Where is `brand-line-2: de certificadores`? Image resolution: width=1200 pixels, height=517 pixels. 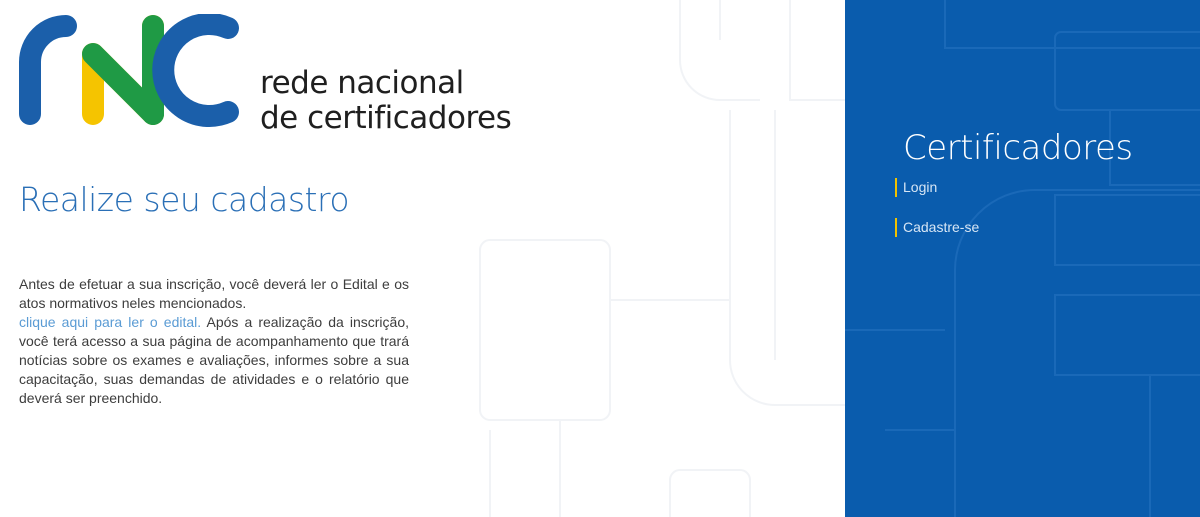 brand-line-2: de certificadores is located at coordinates (386, 118).